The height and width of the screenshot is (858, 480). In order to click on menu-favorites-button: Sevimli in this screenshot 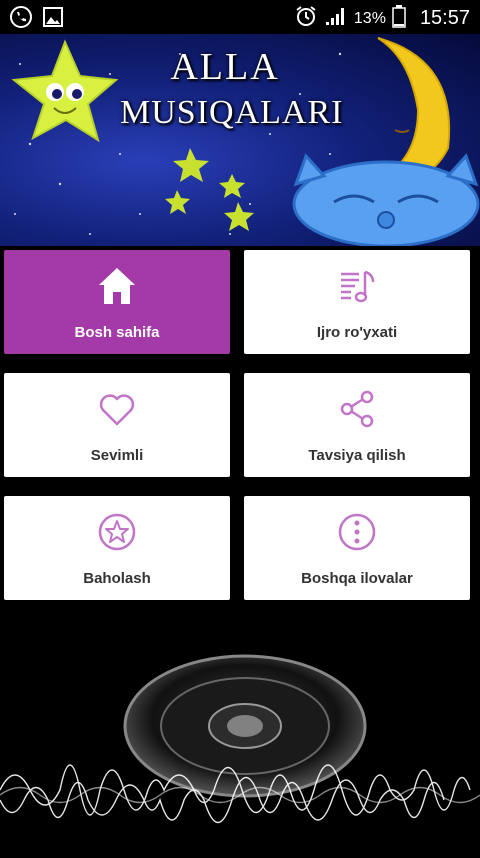, I will do `click(117, 425)`.